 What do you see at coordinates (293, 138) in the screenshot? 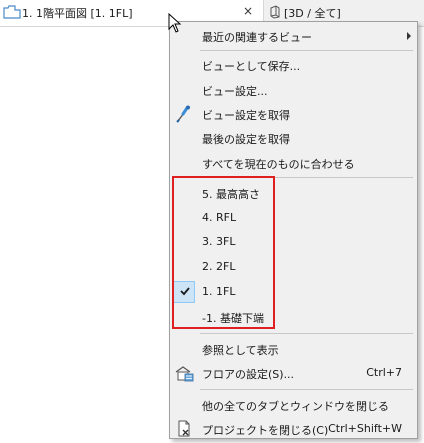
I see `menu-item-get-last-settings: 最後の設定を取得` at bounding box center [293, 138].